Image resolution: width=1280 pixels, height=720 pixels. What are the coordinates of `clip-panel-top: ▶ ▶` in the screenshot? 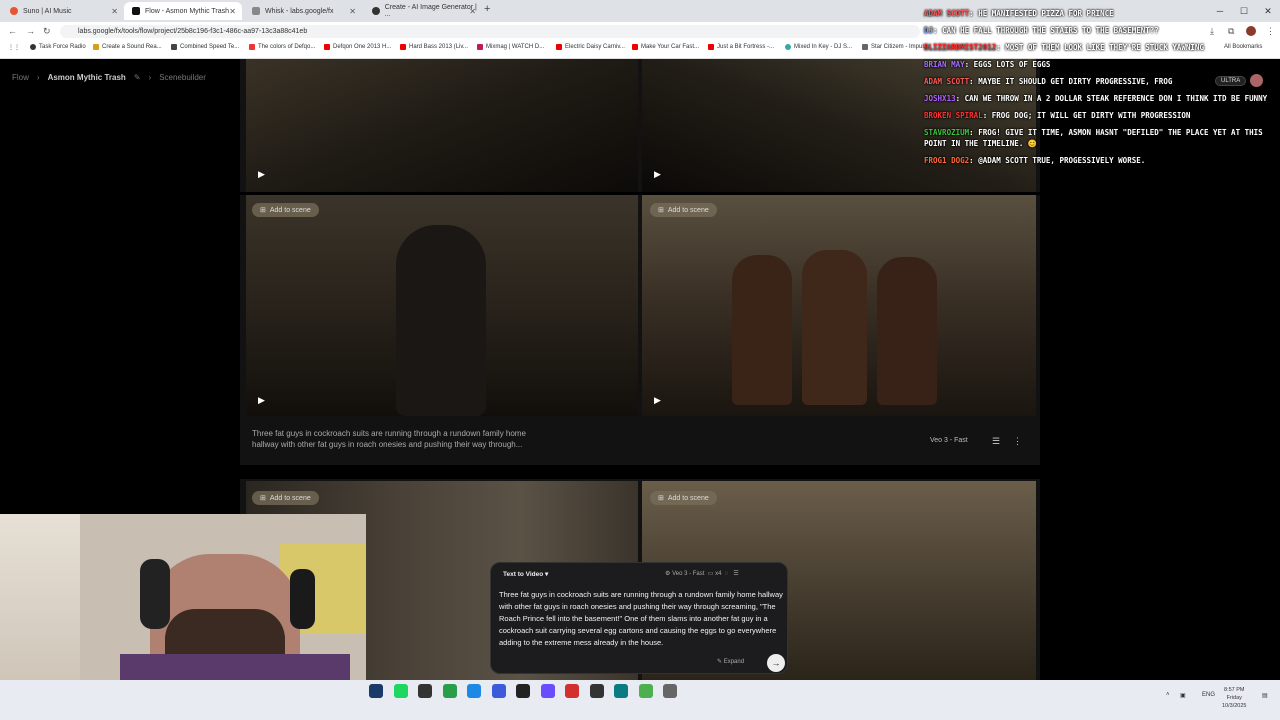 It's located at (640, 125).